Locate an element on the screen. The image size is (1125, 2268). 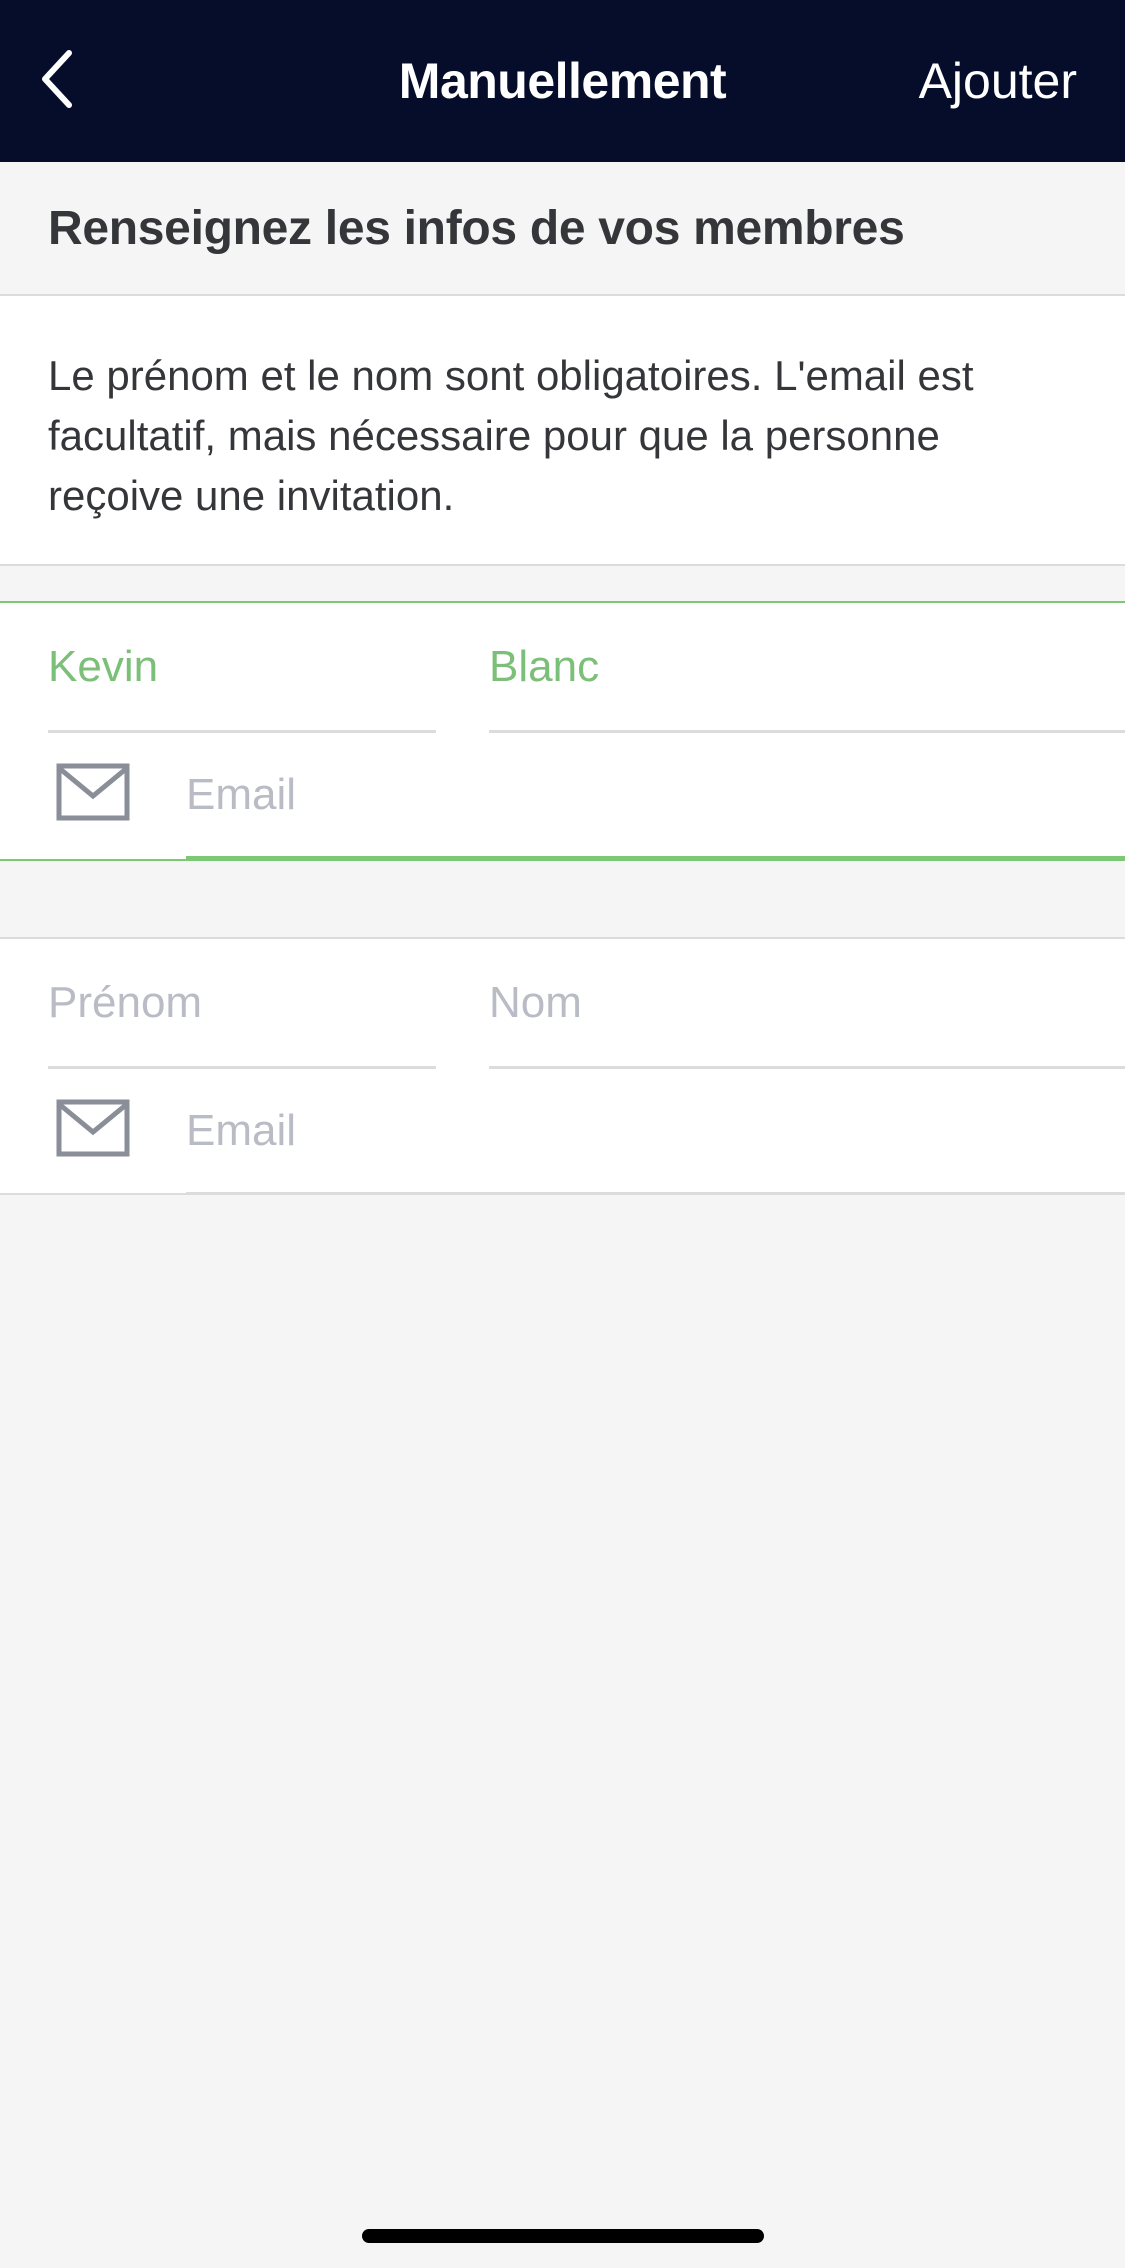
chevron-left-icon is located at coordinates (57, 79).